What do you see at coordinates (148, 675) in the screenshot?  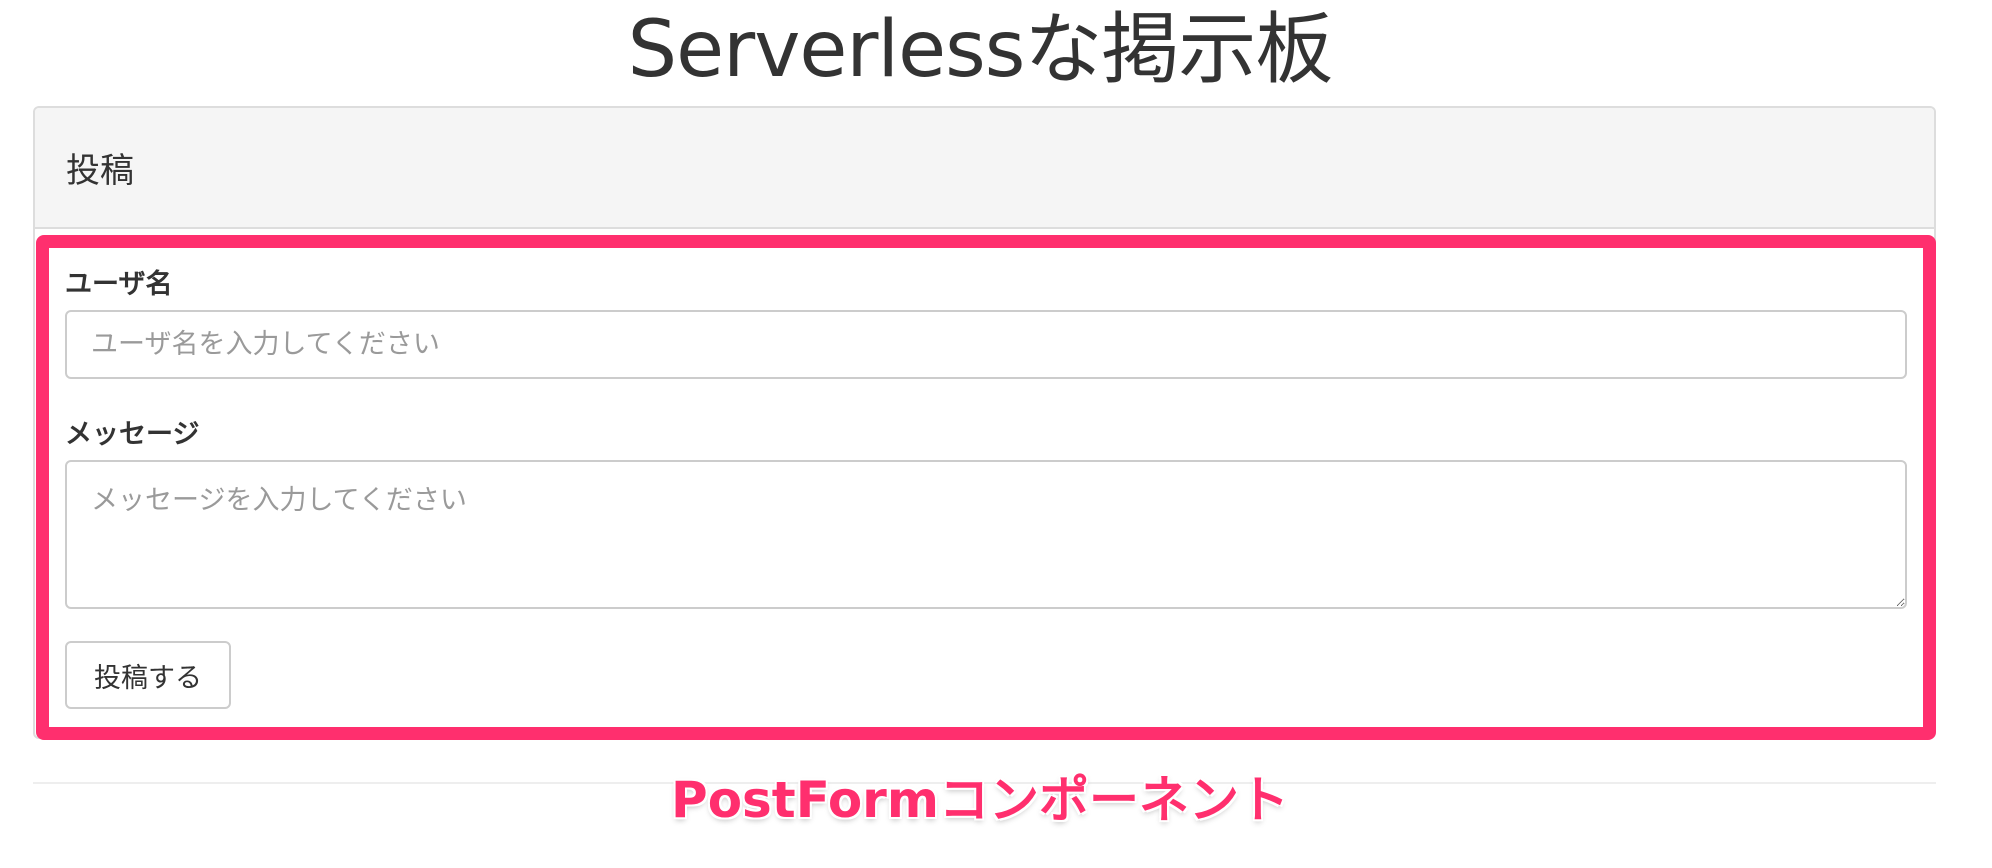 I see `submit-button: 投稿する` at bounding box center [148, 675].